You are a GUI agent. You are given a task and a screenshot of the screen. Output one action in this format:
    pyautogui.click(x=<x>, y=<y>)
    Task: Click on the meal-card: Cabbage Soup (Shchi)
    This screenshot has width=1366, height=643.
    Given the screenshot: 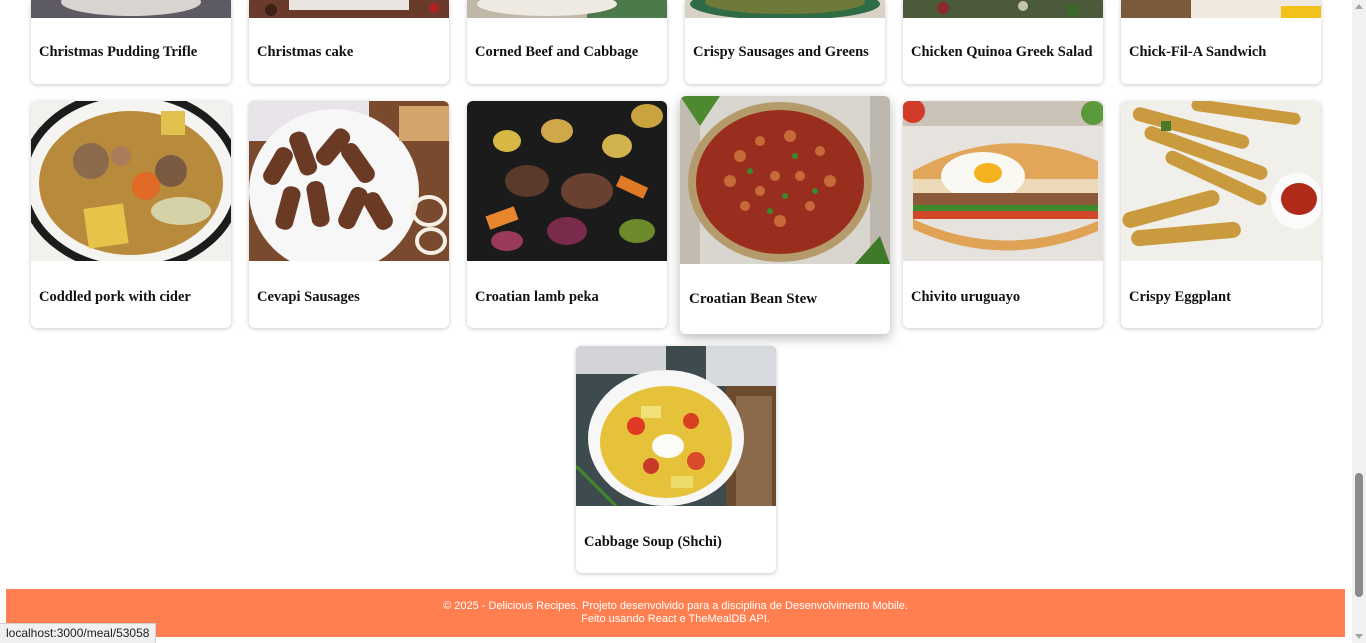 What is the action you would take?
    pyautogui.click(x=676, y=459)
    